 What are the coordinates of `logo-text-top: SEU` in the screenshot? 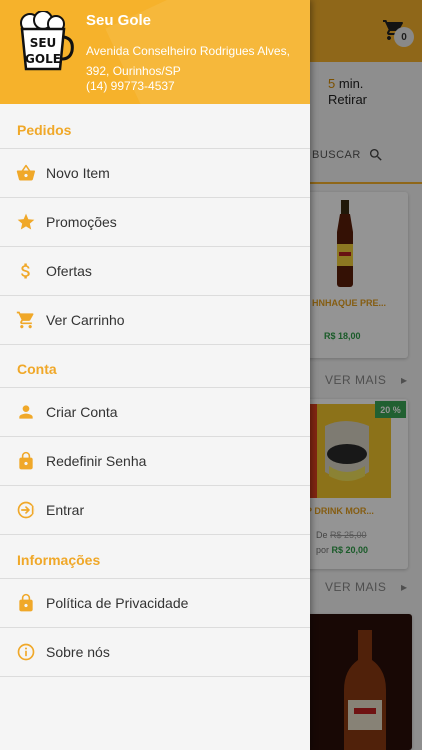 It's located at (43, 43).